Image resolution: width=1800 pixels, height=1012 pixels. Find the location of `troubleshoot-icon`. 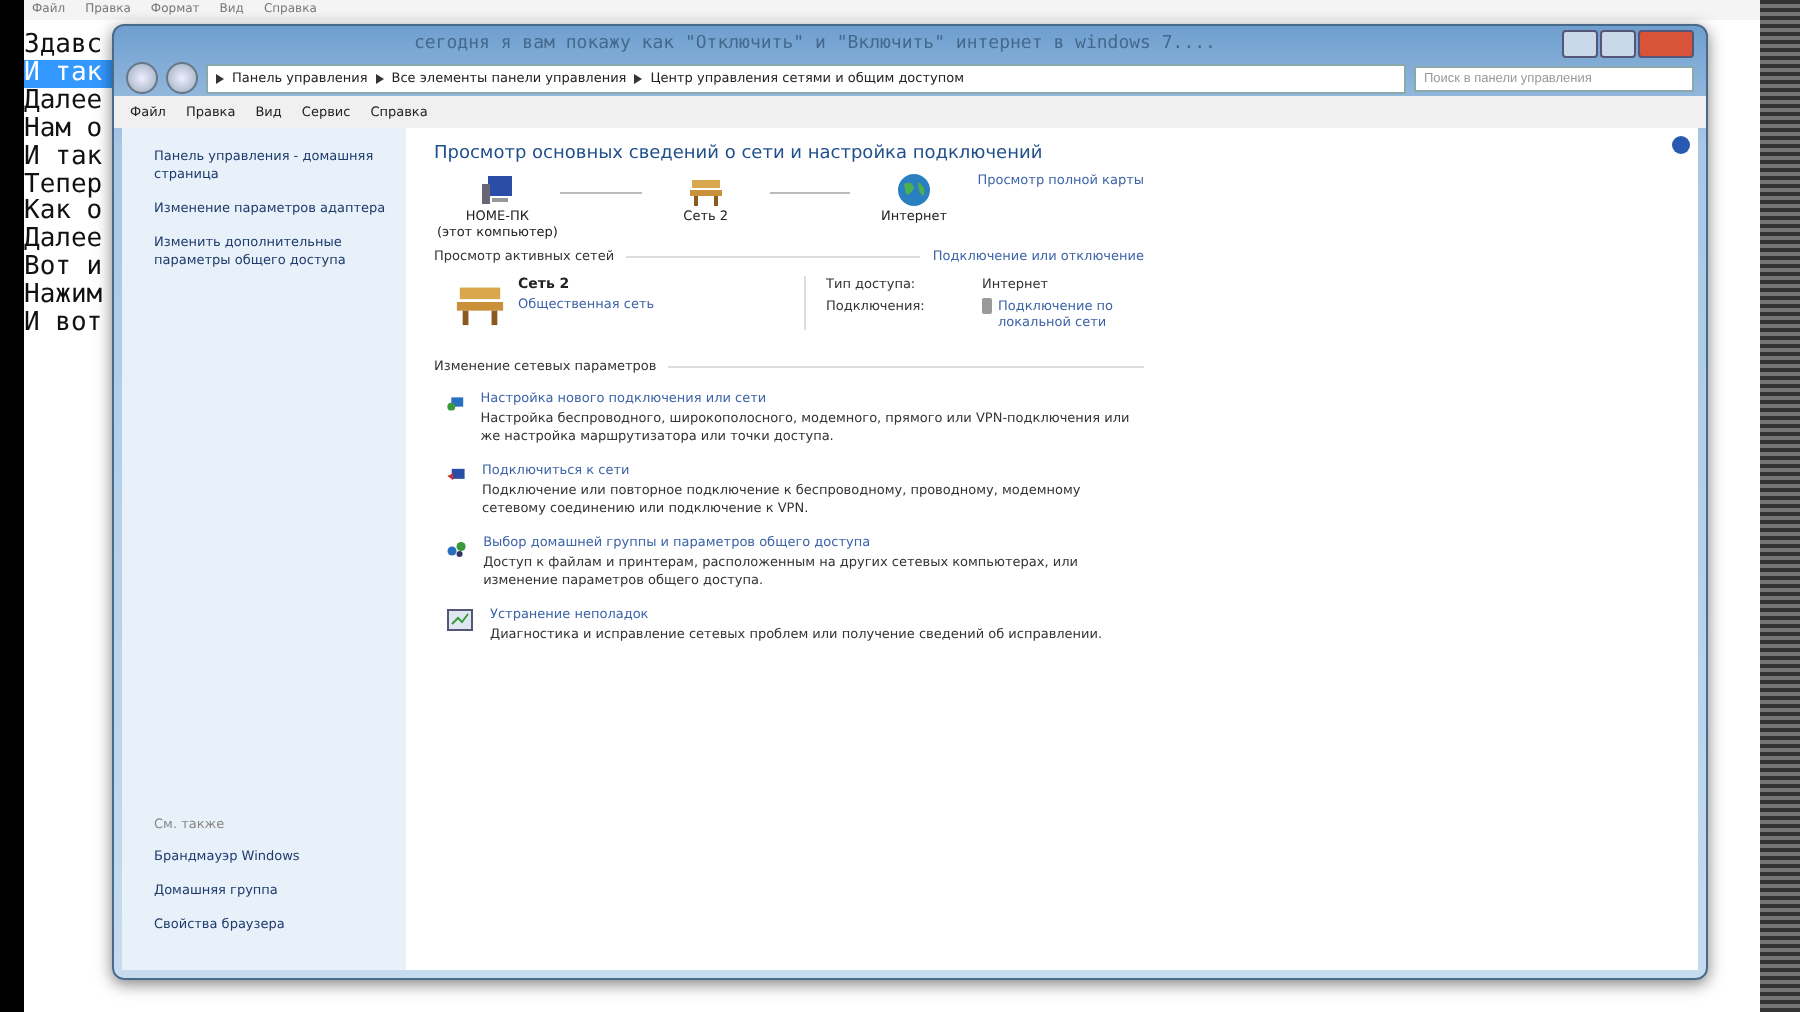

troubleshoot-icon is located at coordinates (460, 620).